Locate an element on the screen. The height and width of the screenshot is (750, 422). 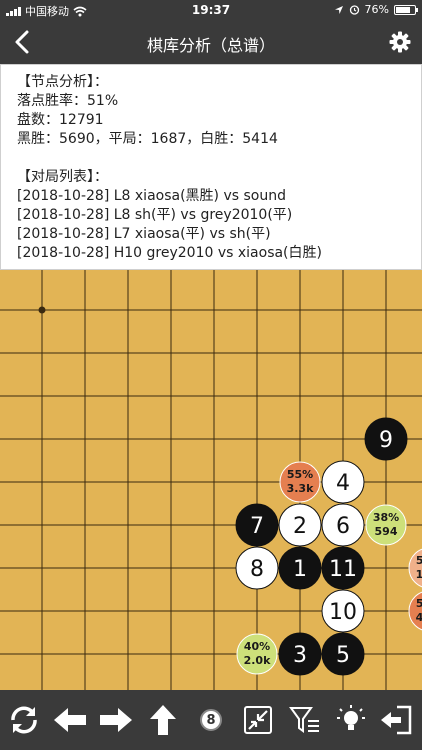
filter-icon is located at coordinates (304, 720).